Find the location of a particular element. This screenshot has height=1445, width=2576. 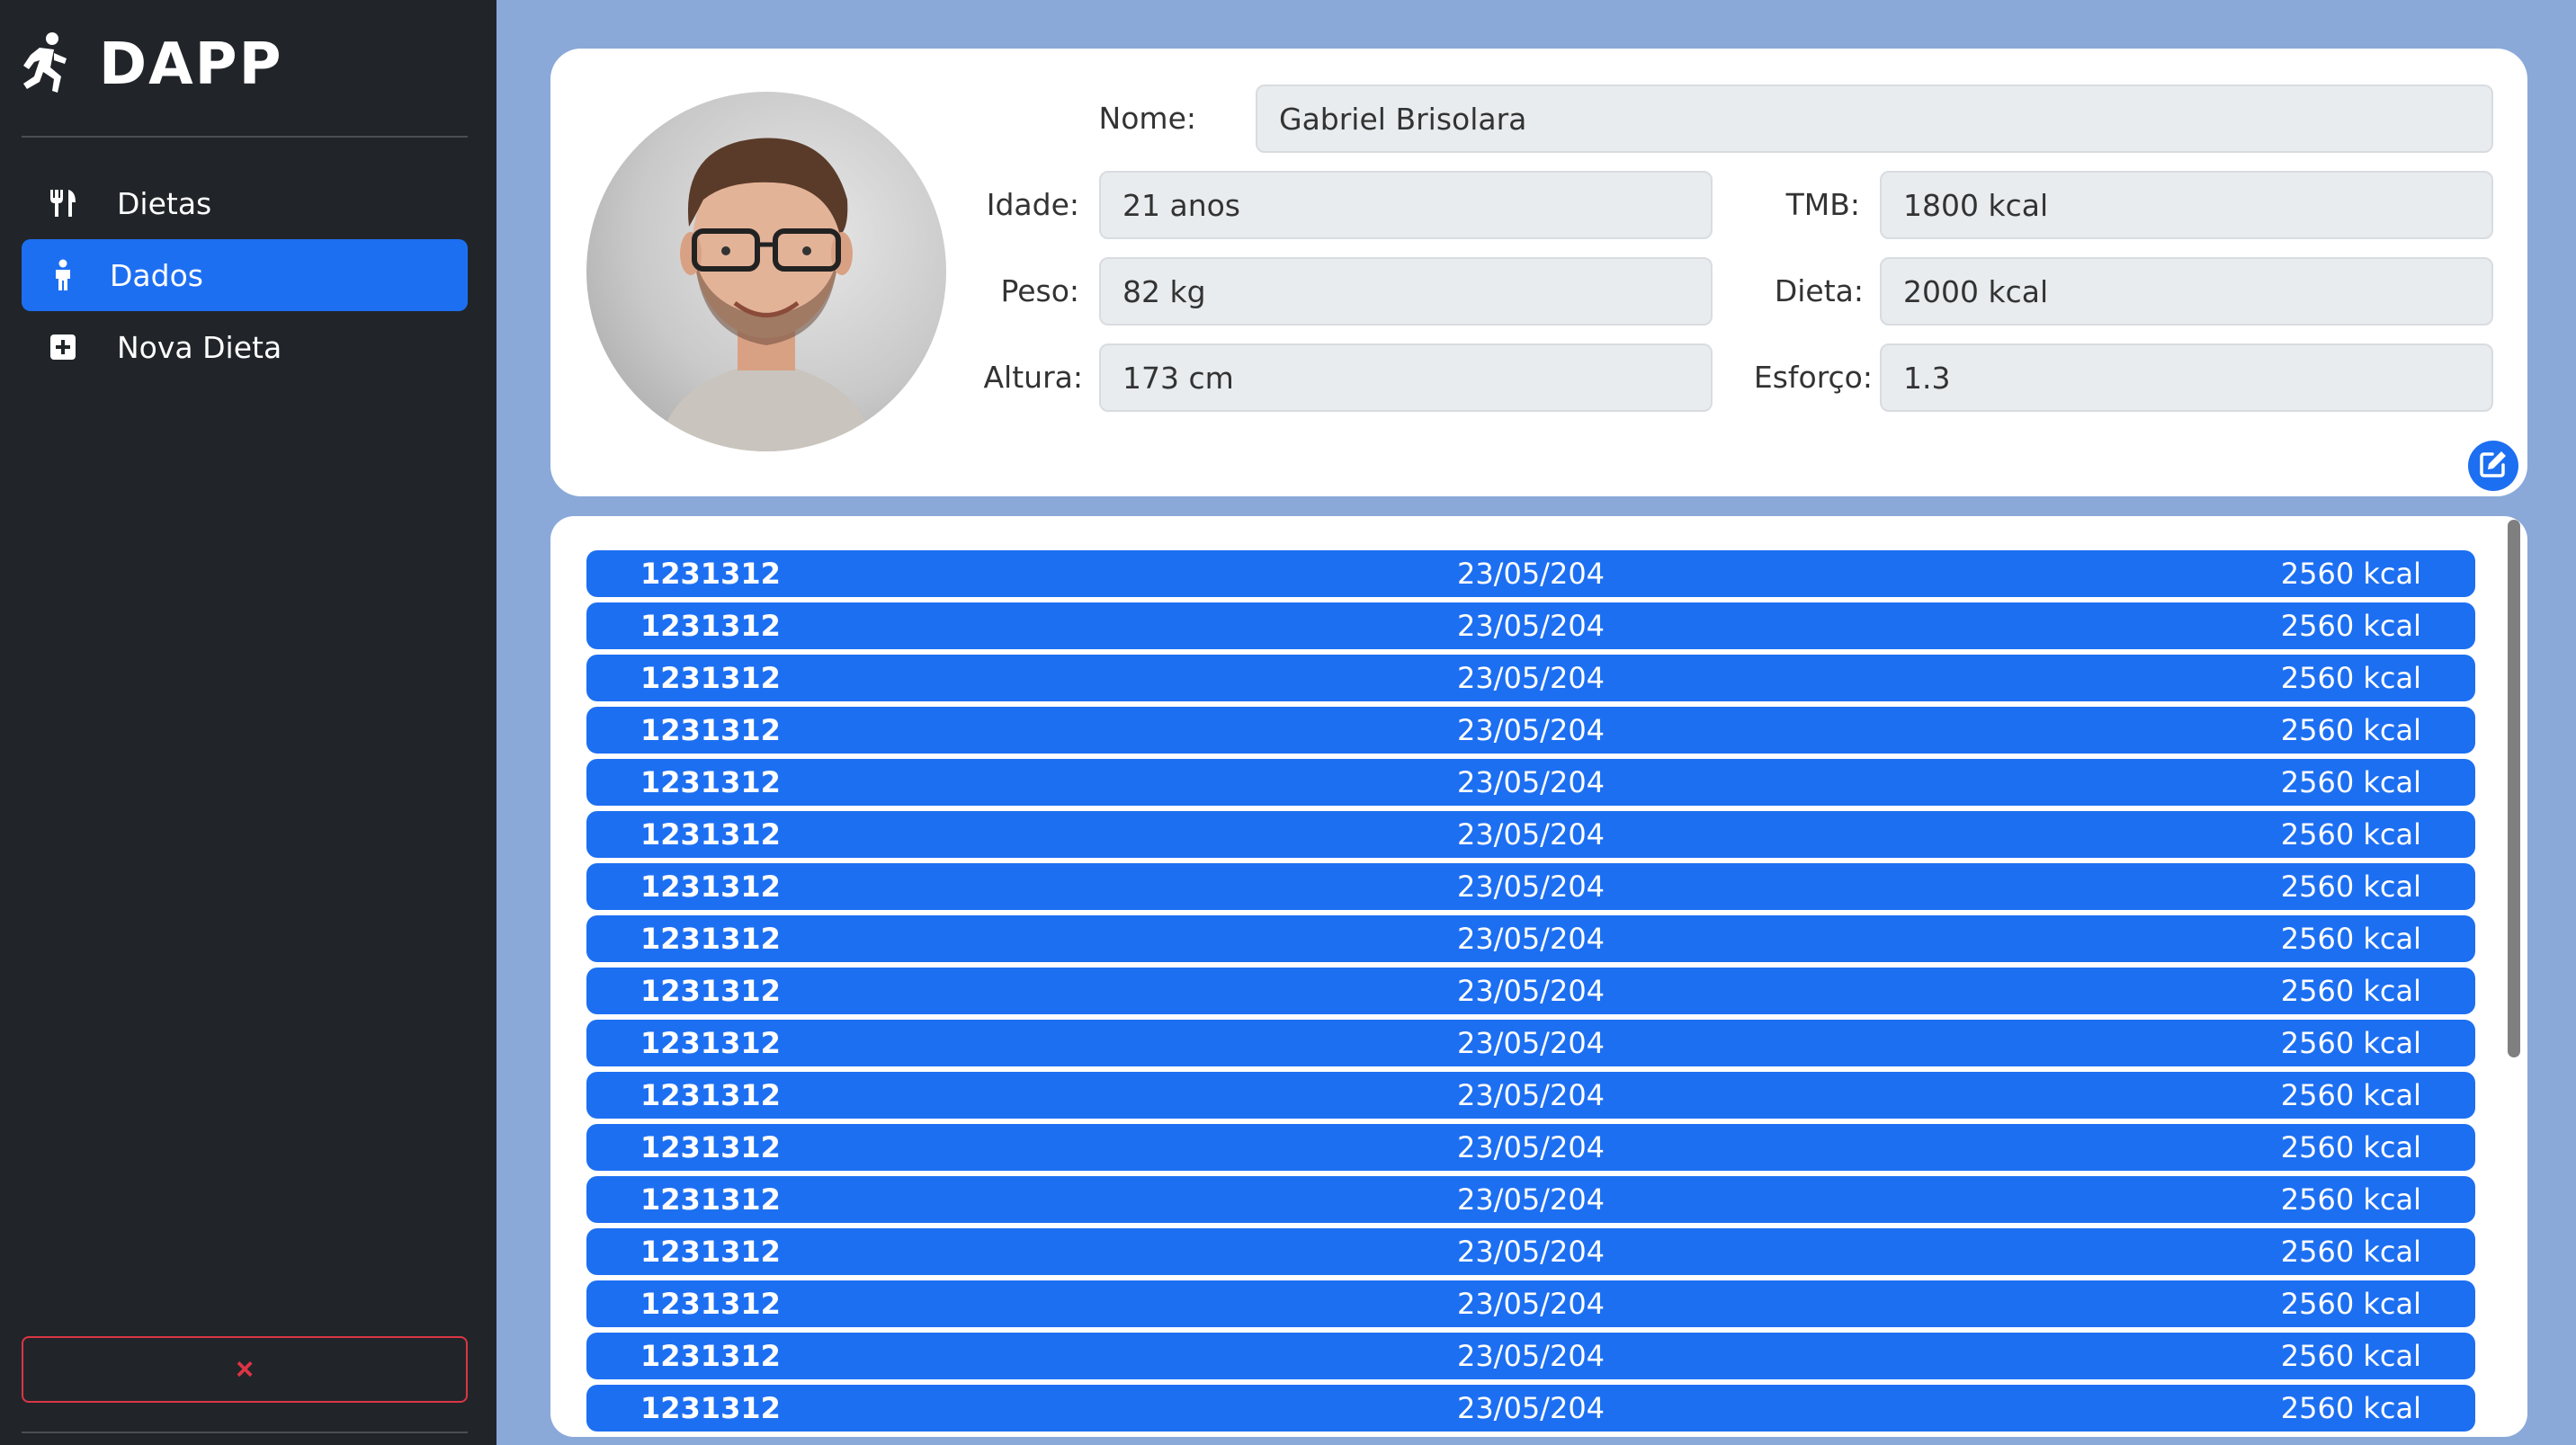

sidebar-item-dados: Dados is located at coordinates (245, 275).